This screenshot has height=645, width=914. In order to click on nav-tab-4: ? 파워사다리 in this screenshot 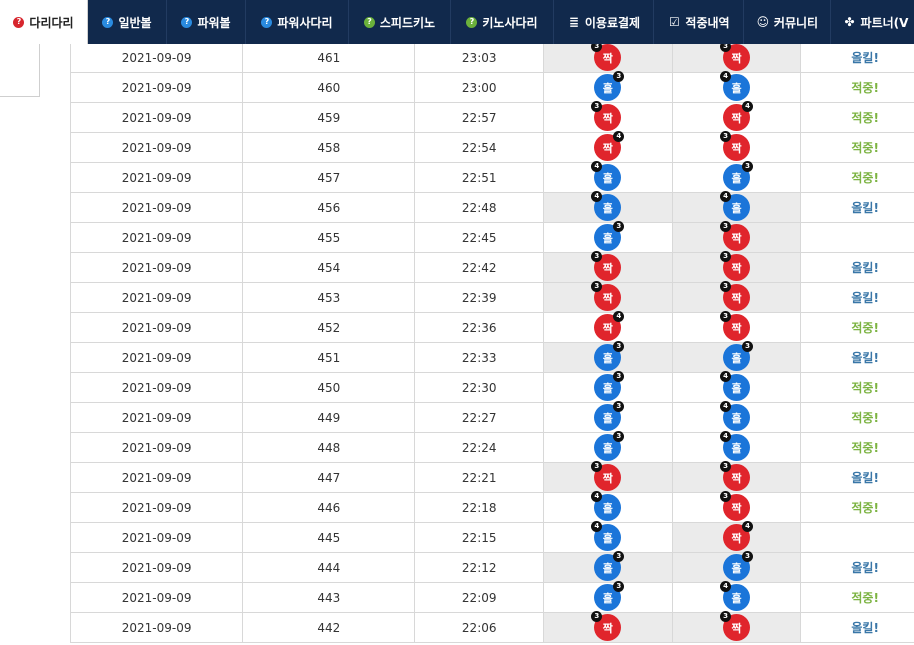, I will do `click(297, 22)`.